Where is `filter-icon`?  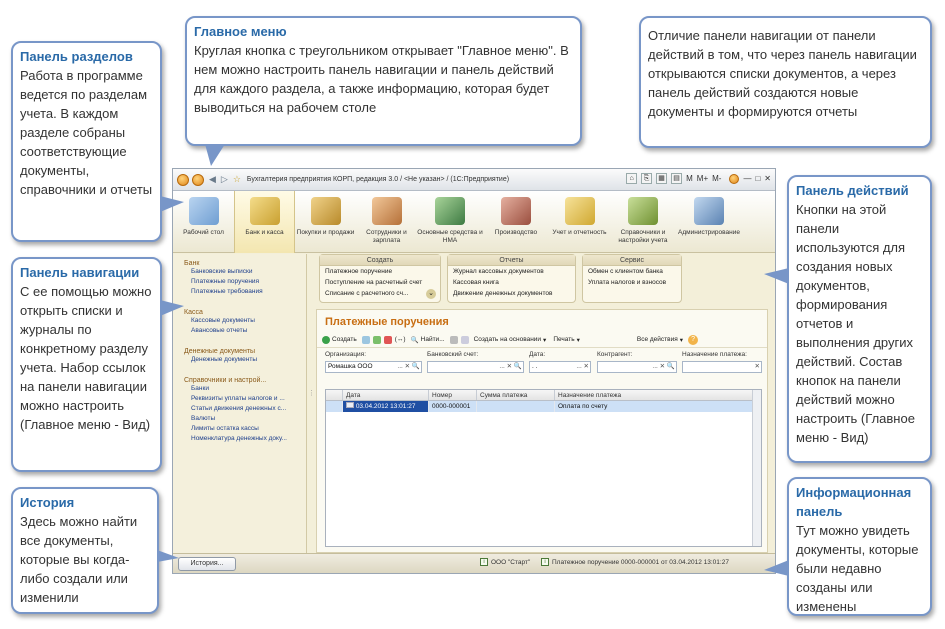
filter-icon is located at coordinates (453, 339).